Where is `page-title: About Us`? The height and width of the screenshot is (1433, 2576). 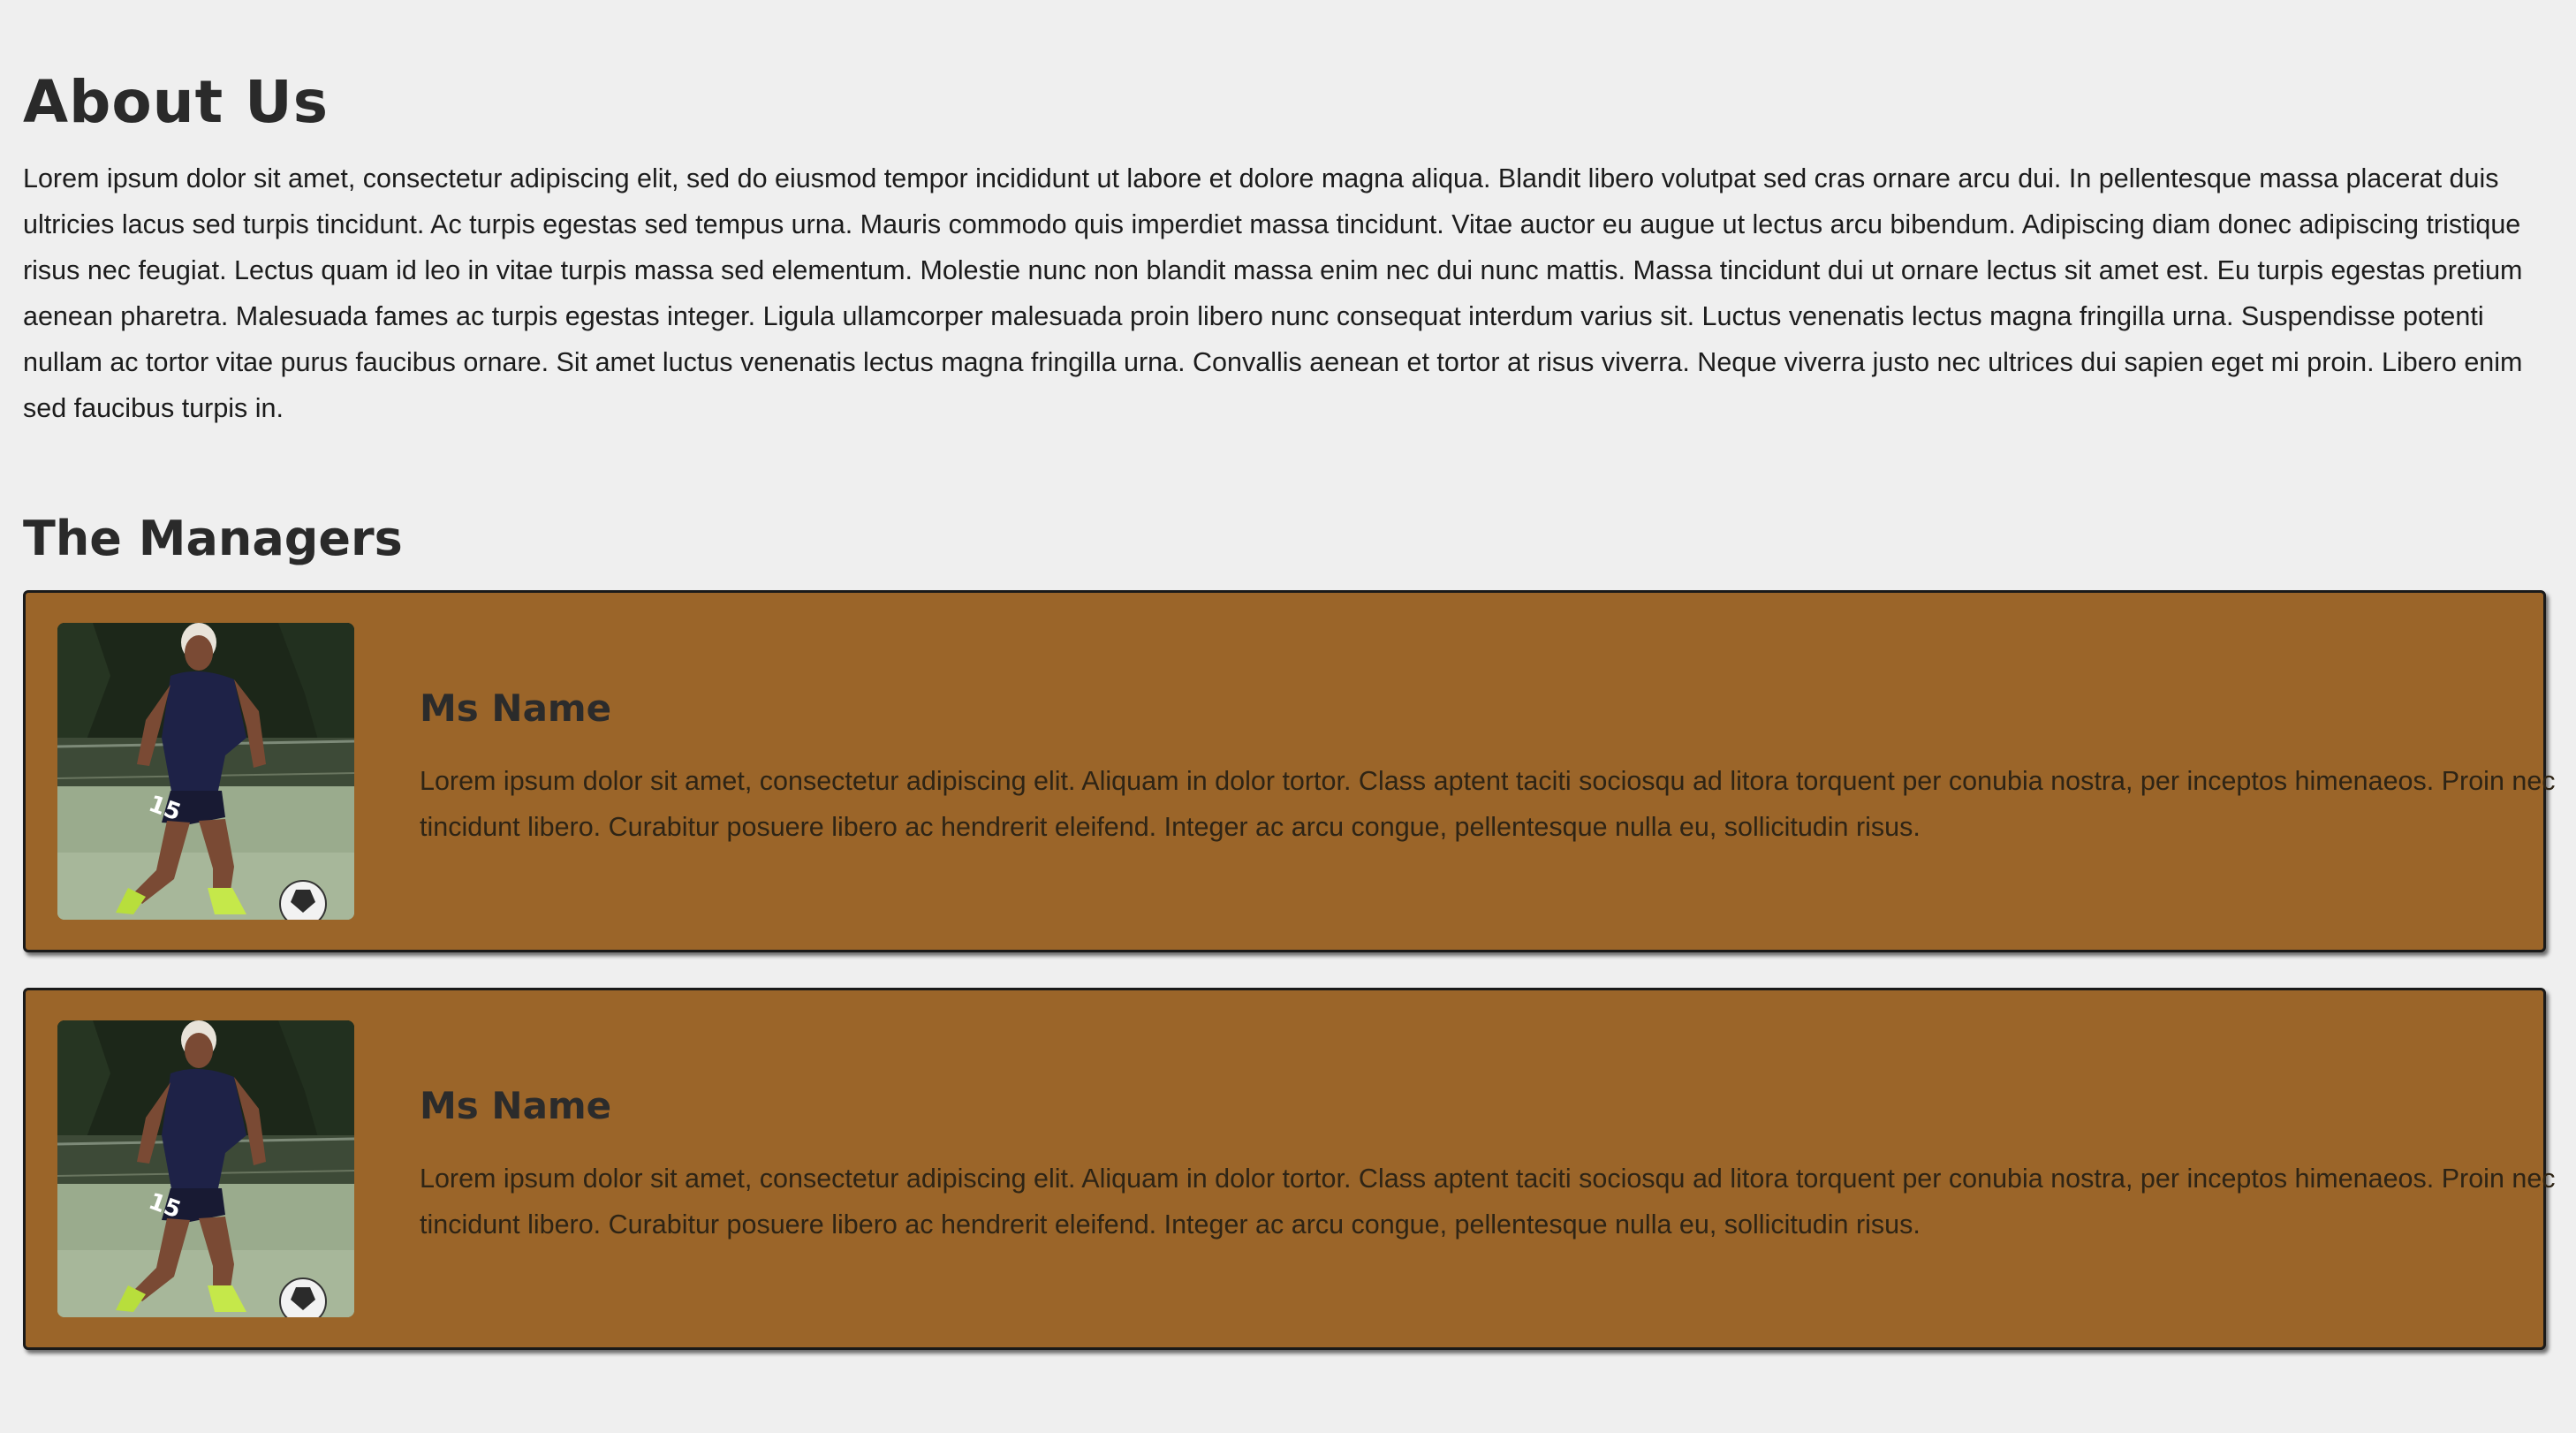
page-title: About Us is located at coordinates (176, 102).